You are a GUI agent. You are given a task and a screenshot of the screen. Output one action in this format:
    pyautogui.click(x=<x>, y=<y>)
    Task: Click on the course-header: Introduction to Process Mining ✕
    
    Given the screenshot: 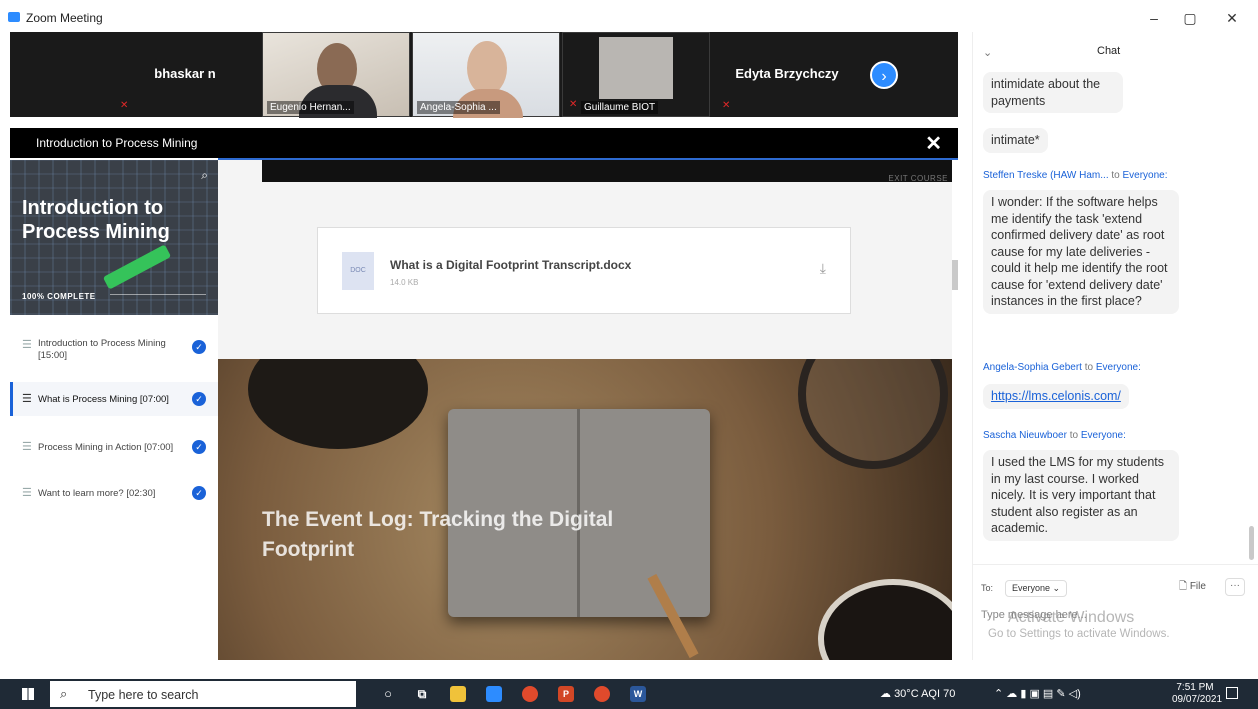 What is the action you would take?
    pyautogui.click(x=484, y=143)
    